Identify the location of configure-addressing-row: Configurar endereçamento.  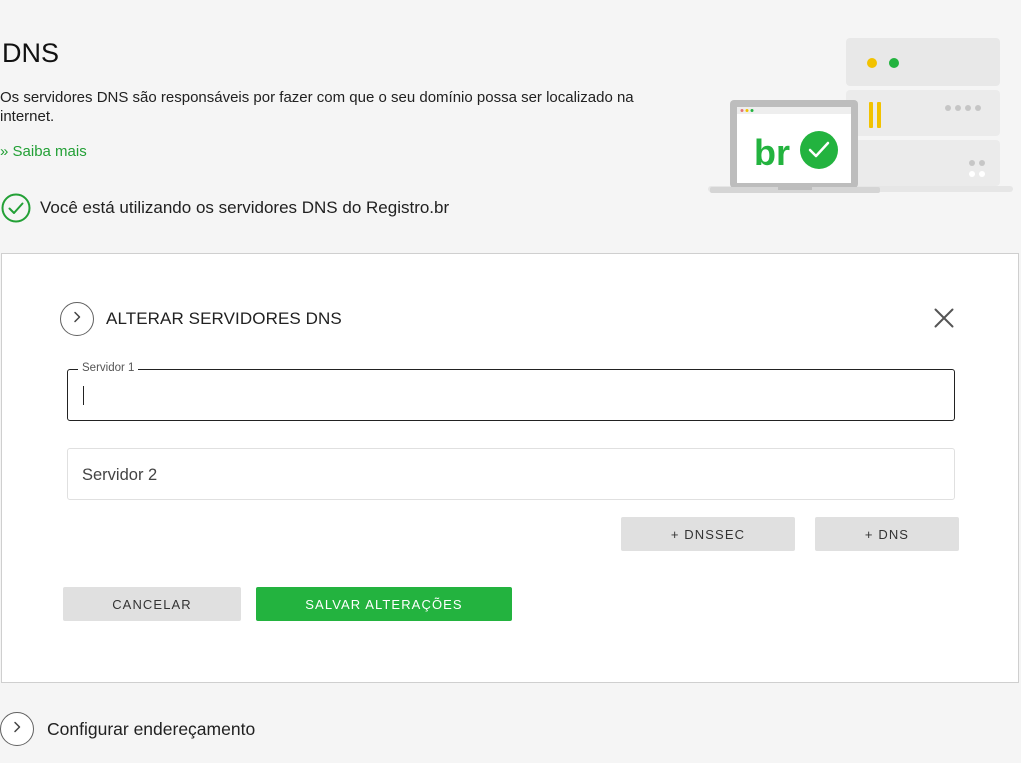
(127, 729).